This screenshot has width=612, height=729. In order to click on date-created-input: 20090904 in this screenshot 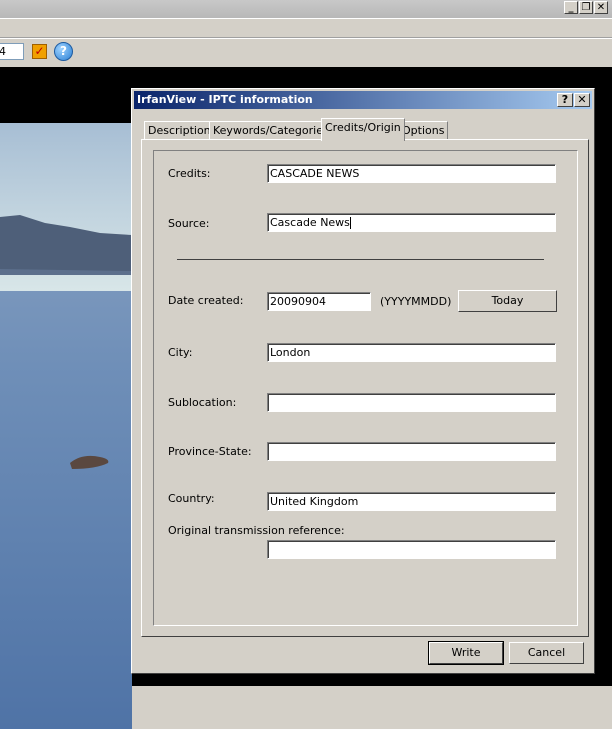, I will do `click(319, 301)`.